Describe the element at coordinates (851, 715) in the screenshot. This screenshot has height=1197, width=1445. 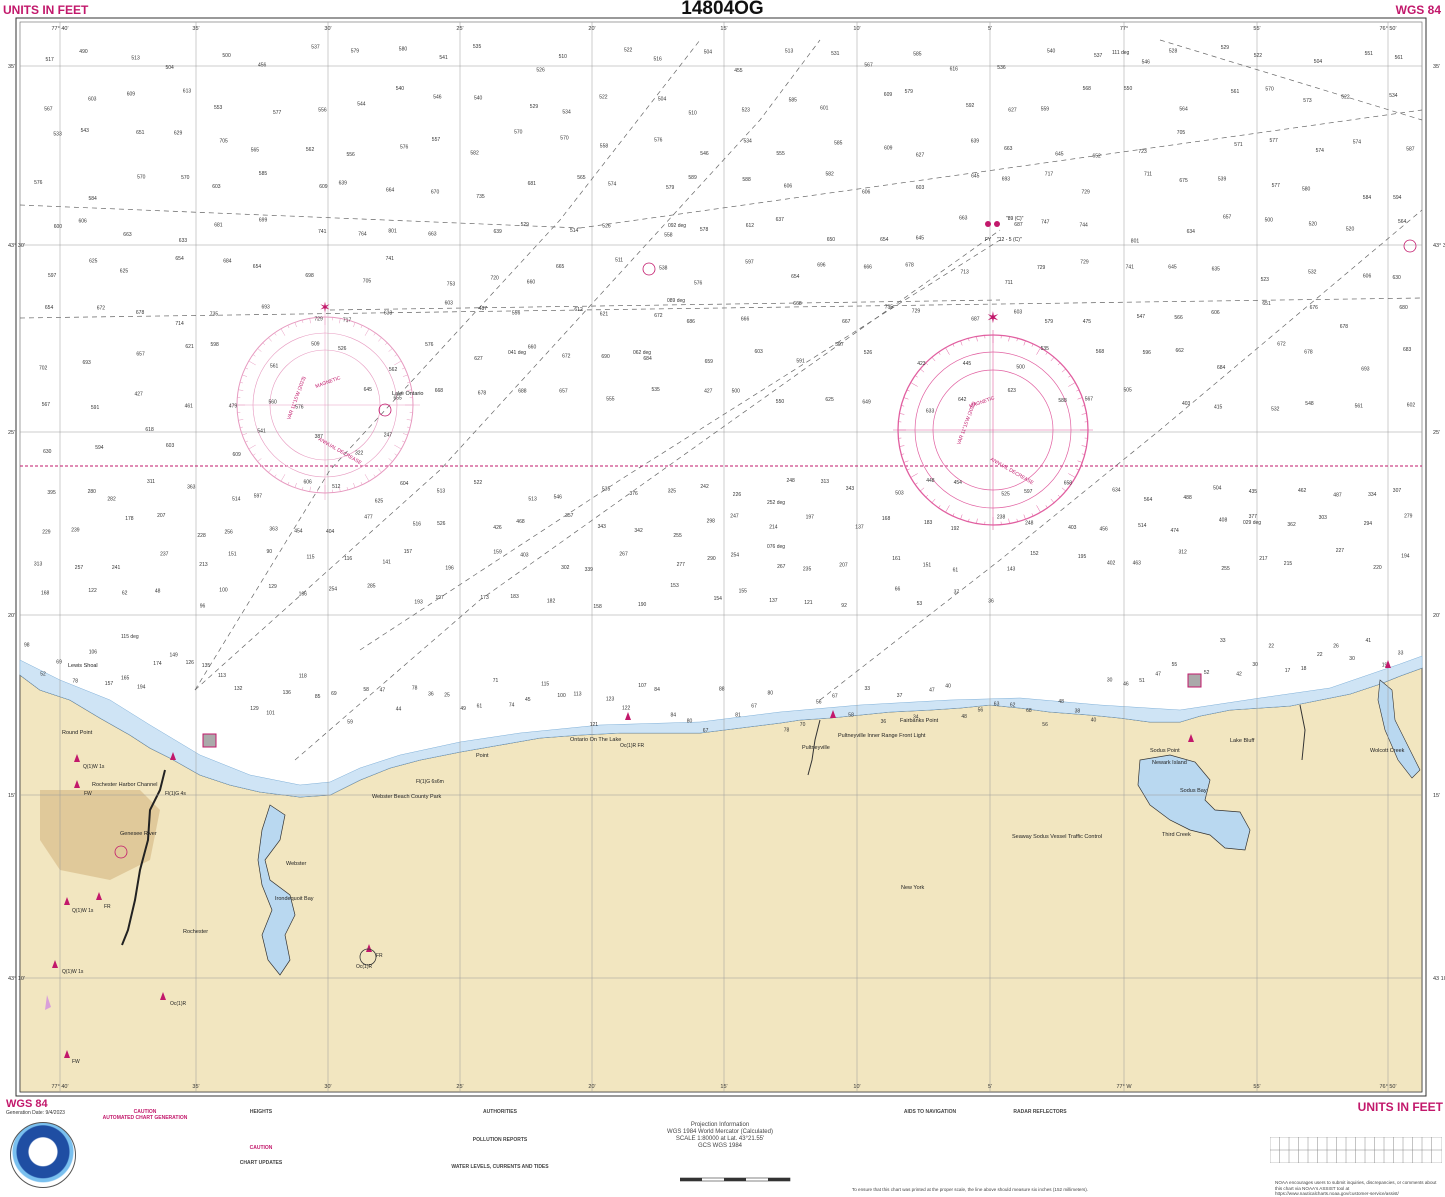
I see `depth-sounding: 58` at that location.